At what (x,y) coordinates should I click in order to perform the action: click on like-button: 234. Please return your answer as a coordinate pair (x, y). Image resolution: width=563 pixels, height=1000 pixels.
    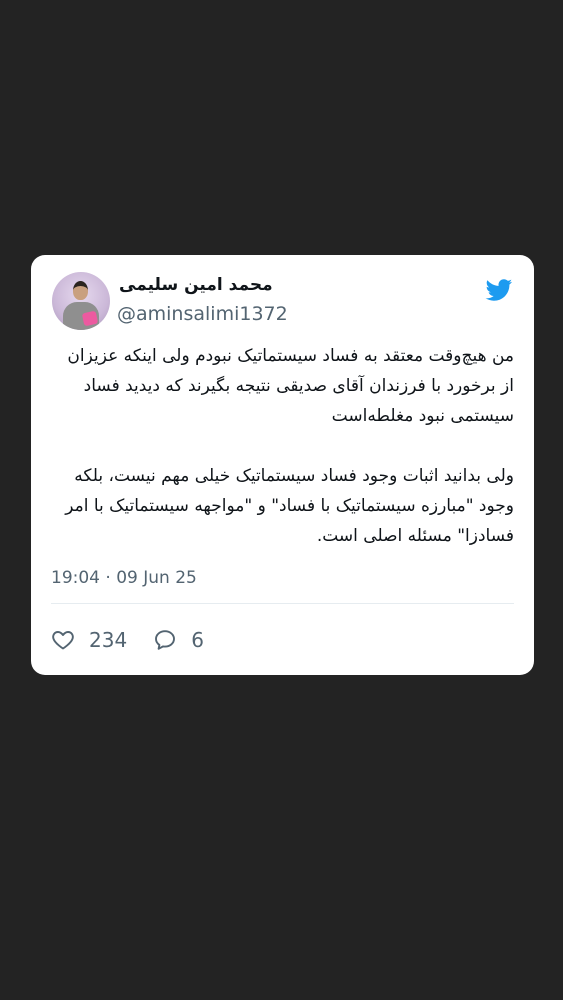
    Looking at the image, I should click on (89, 640).